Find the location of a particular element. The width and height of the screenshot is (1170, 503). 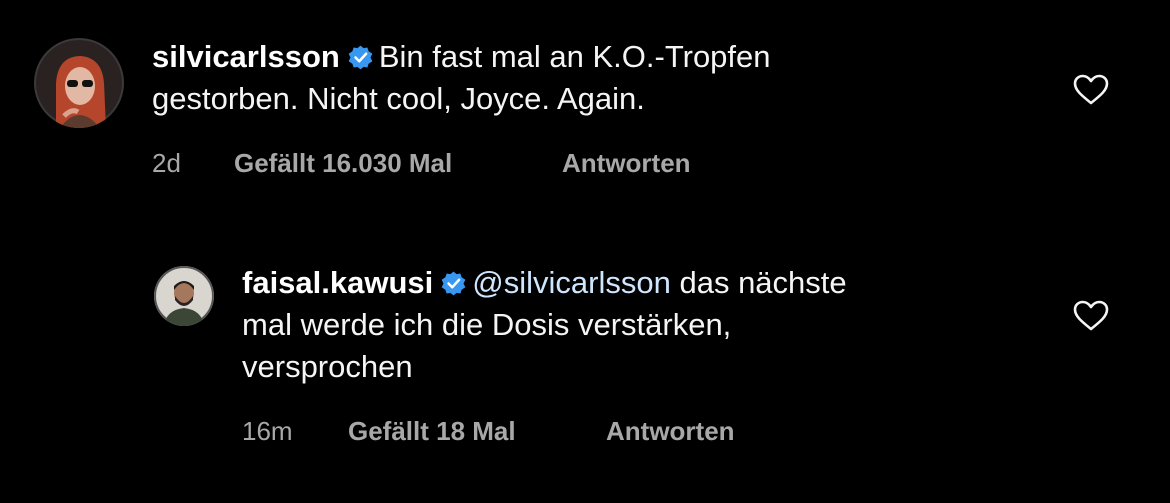

likes-count-button: Gefällt 16.030 Mal is located at coordinates (343, 163).